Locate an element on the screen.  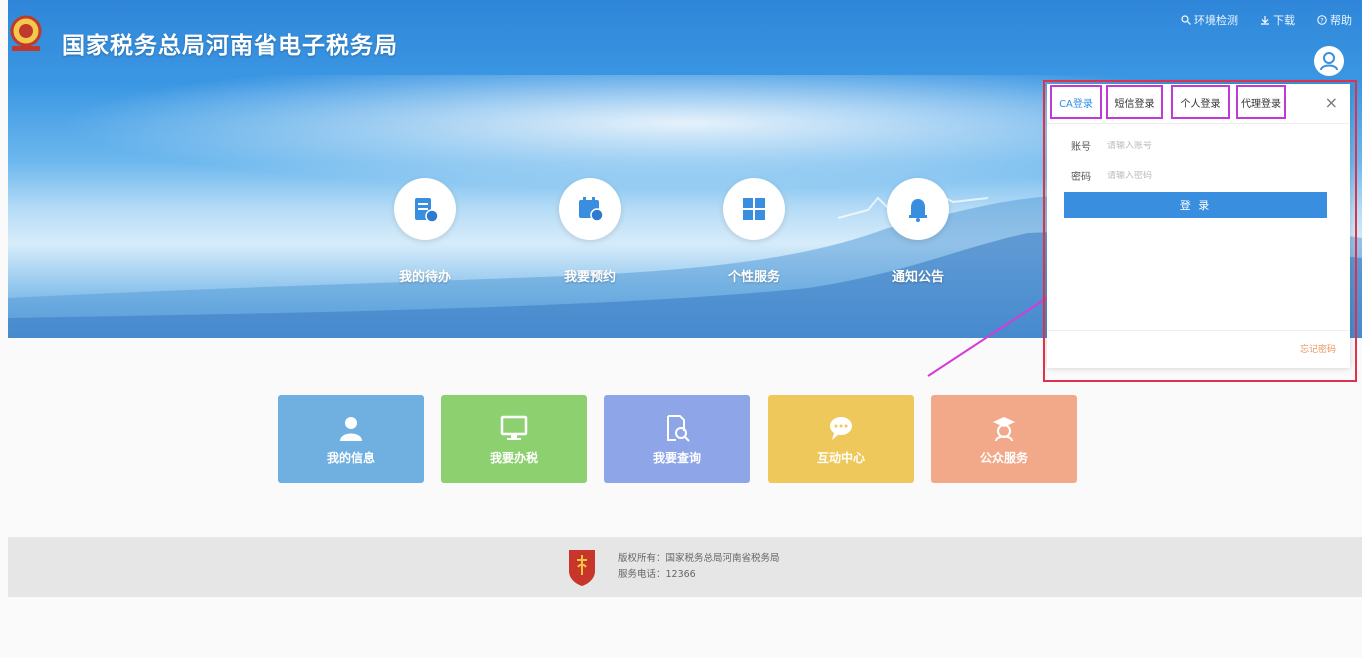
password-label: 密码 is located at coordinates (1081, 177).